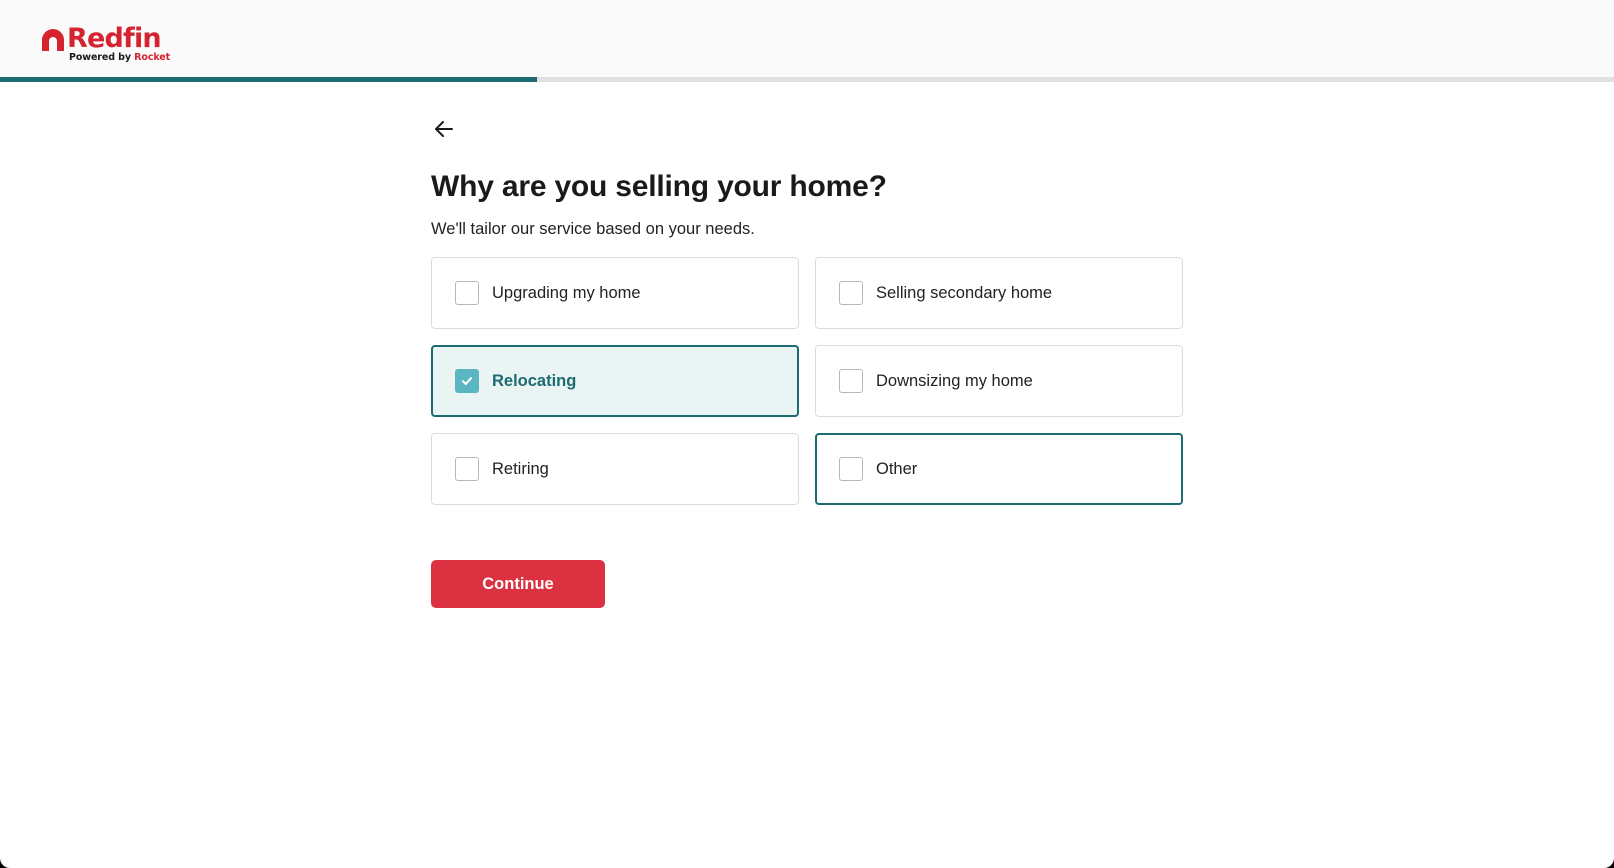 The height and width of the screenshot is (868, 1614). I want to click on option-upgrading-my-home: Upgrading my home, so click(615, 293).